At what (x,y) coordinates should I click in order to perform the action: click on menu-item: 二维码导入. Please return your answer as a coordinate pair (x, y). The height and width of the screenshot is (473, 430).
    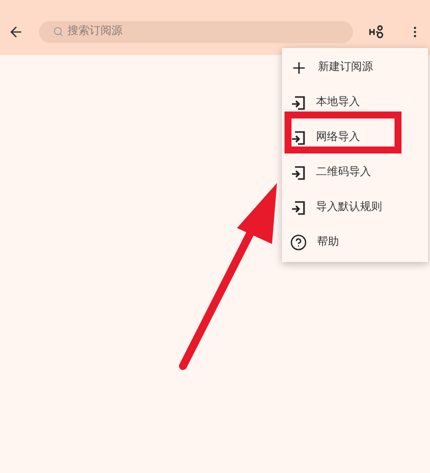
    Looking at the image, I should click on (355, 172).